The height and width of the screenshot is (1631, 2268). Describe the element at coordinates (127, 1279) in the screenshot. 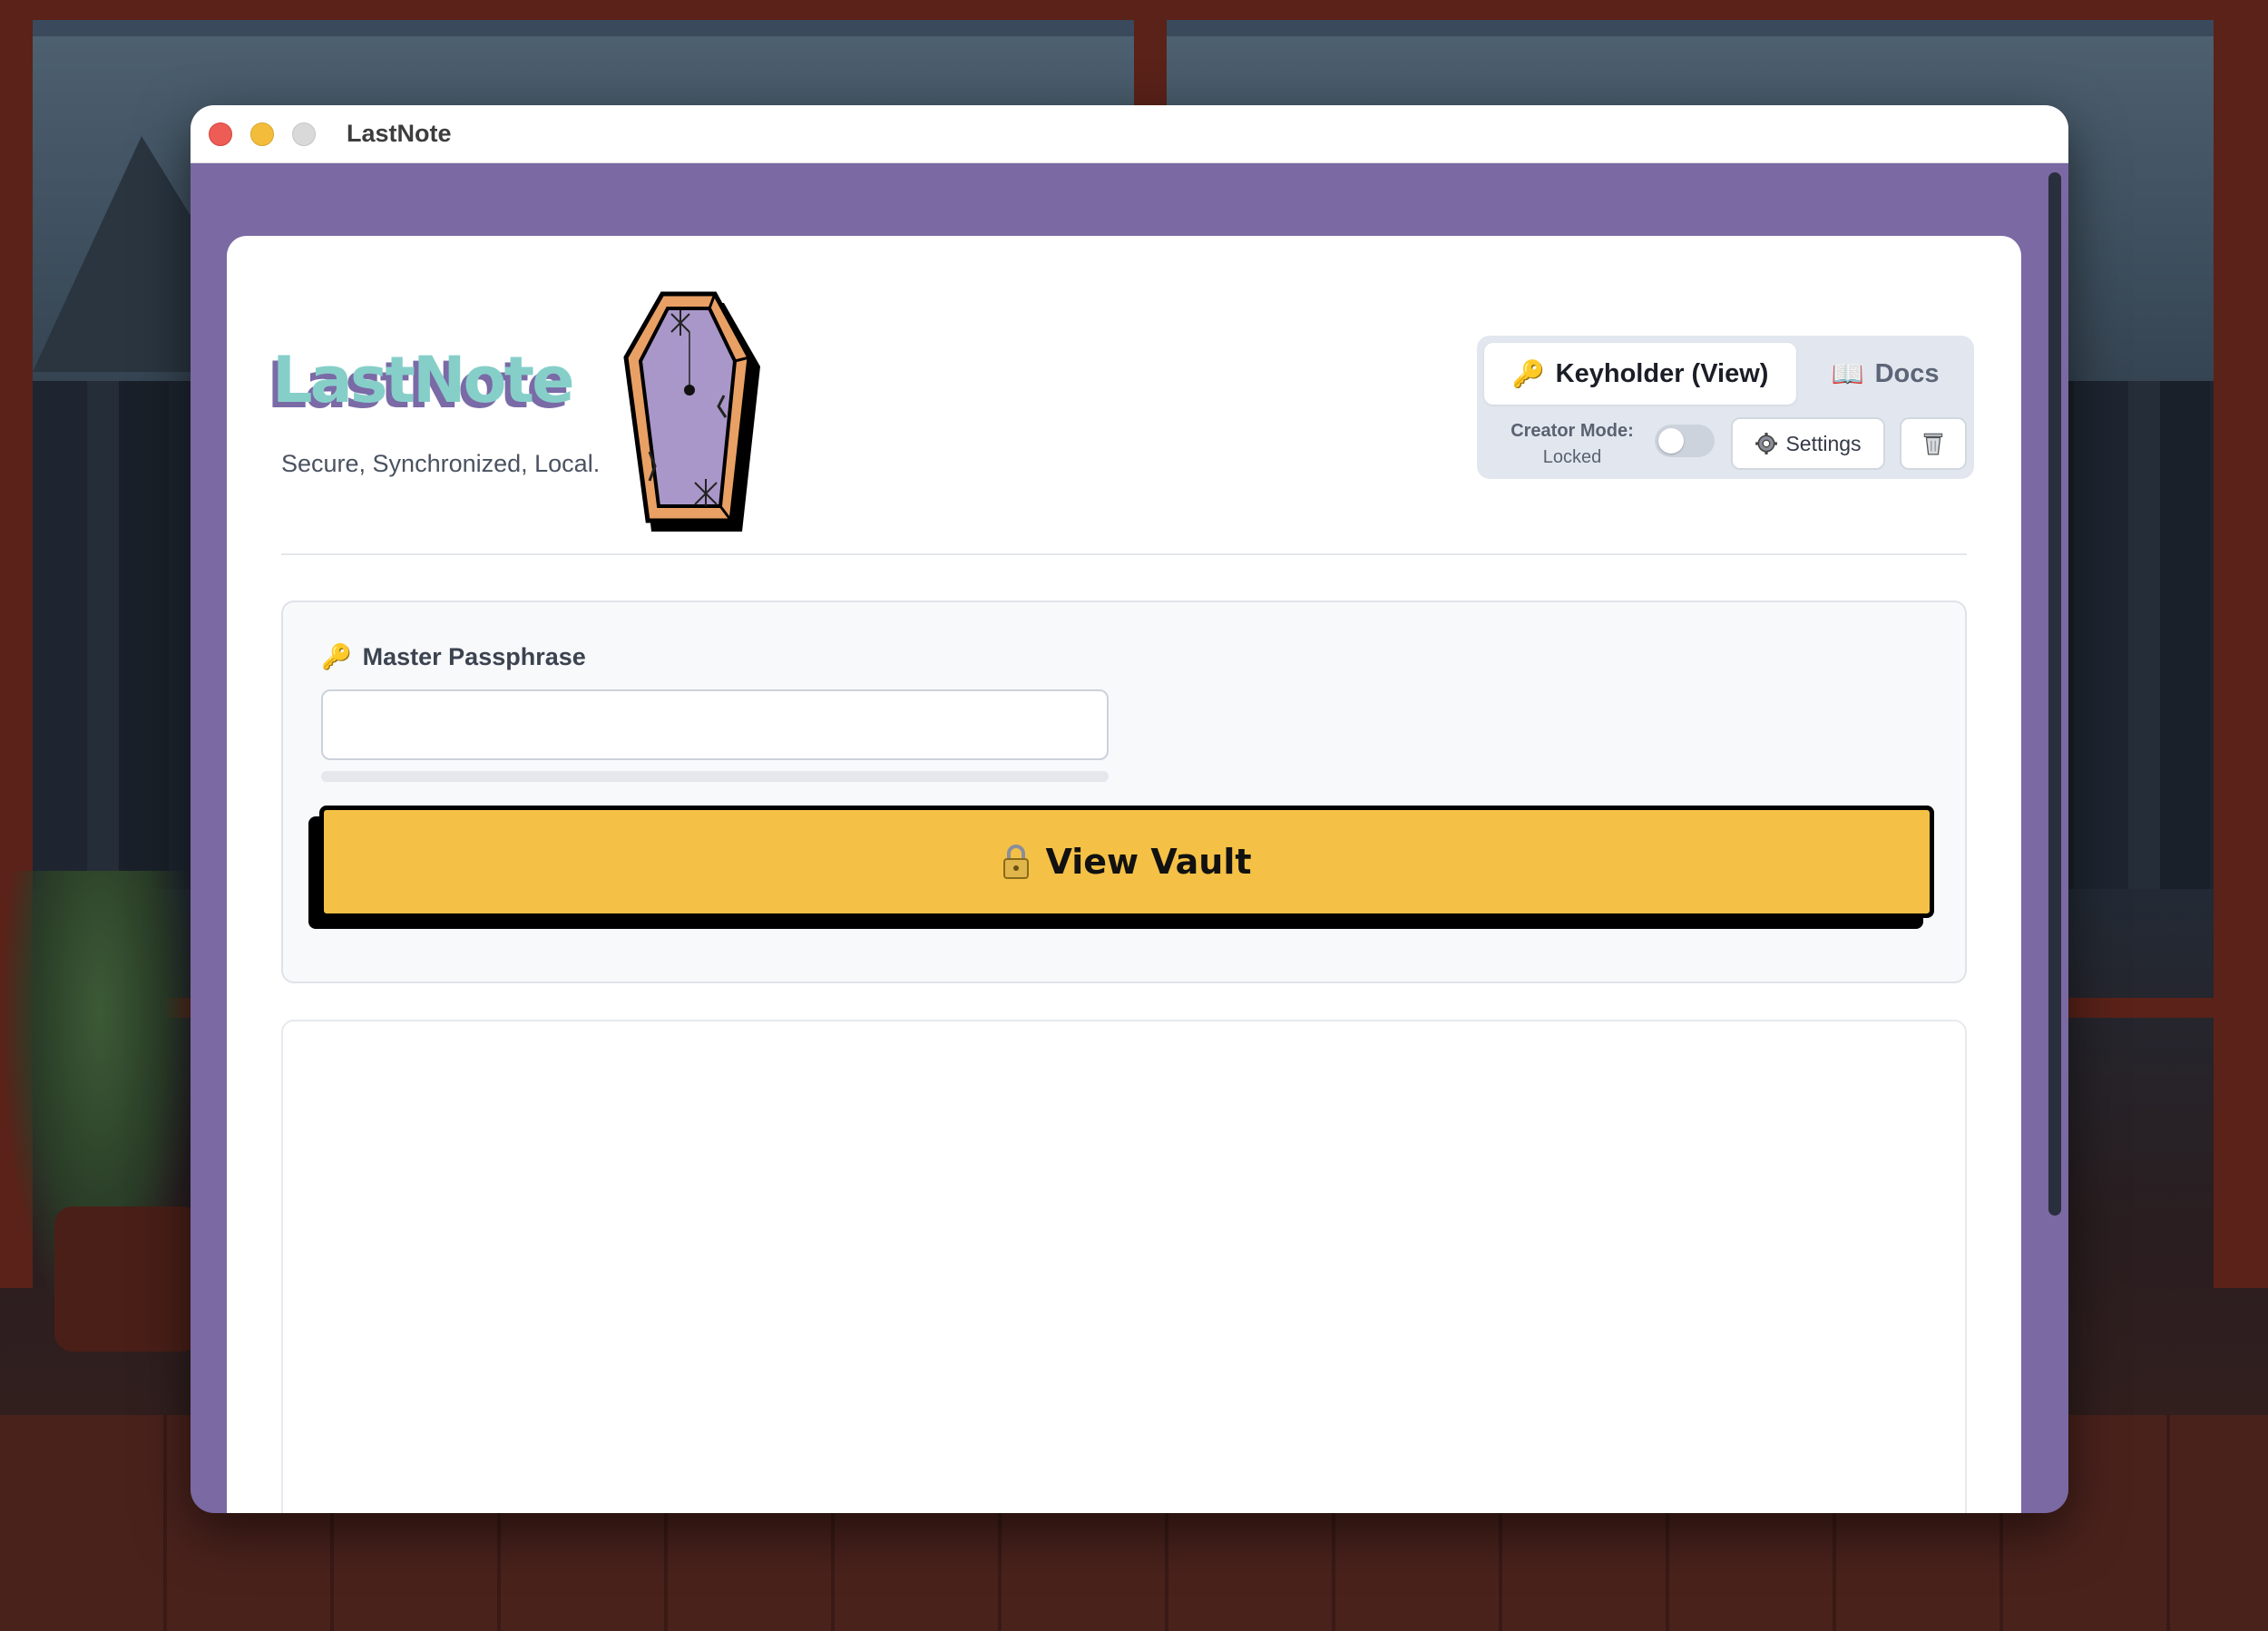

I see `wallpaper-pot` at that location.